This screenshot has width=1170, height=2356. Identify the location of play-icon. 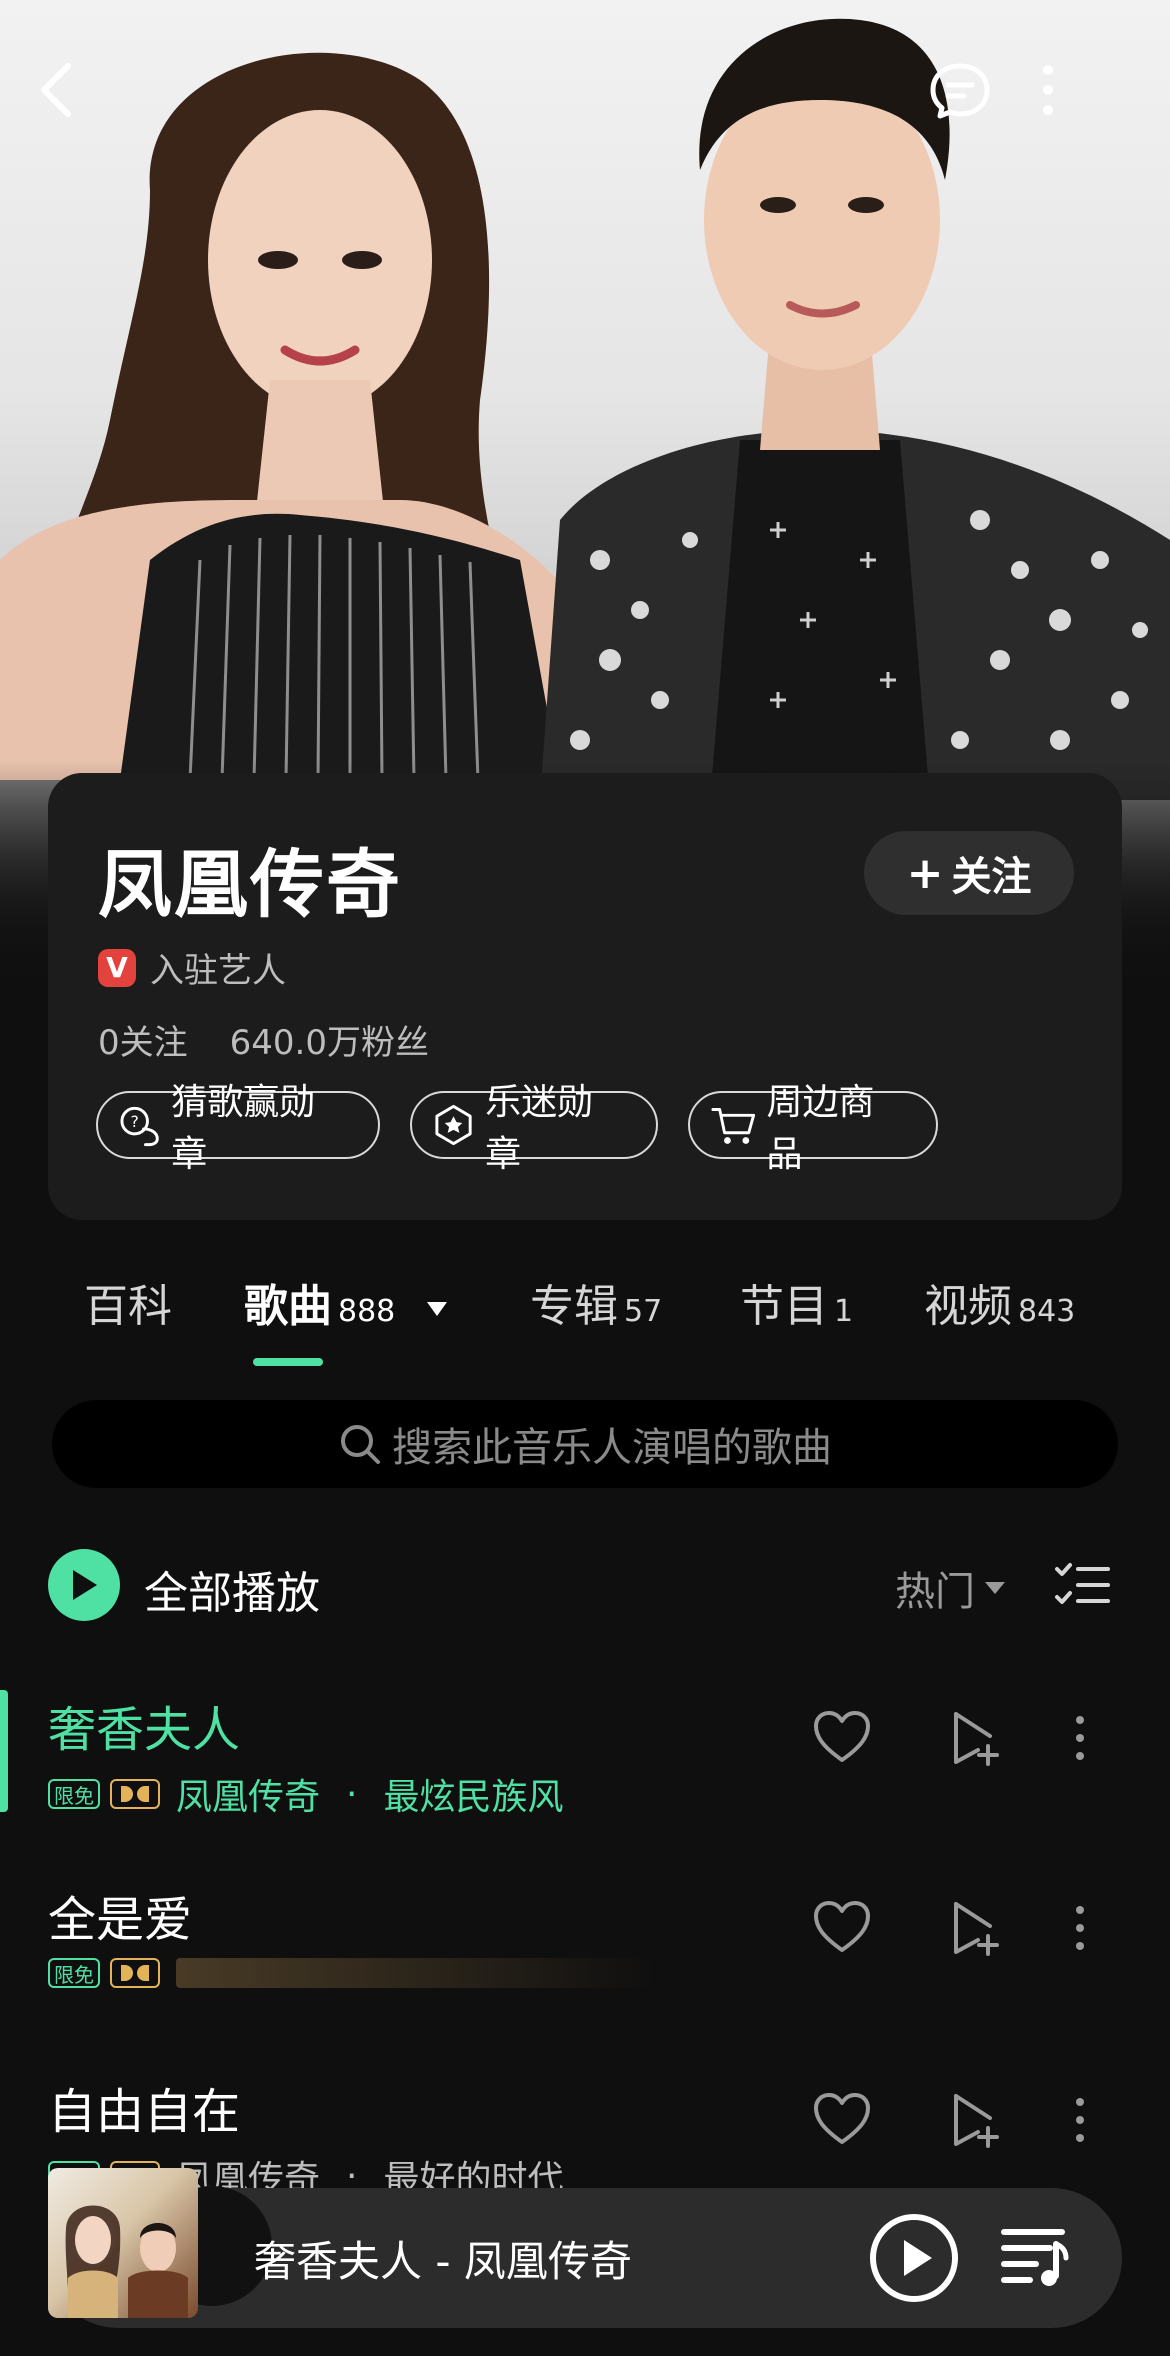
(85, 1585).